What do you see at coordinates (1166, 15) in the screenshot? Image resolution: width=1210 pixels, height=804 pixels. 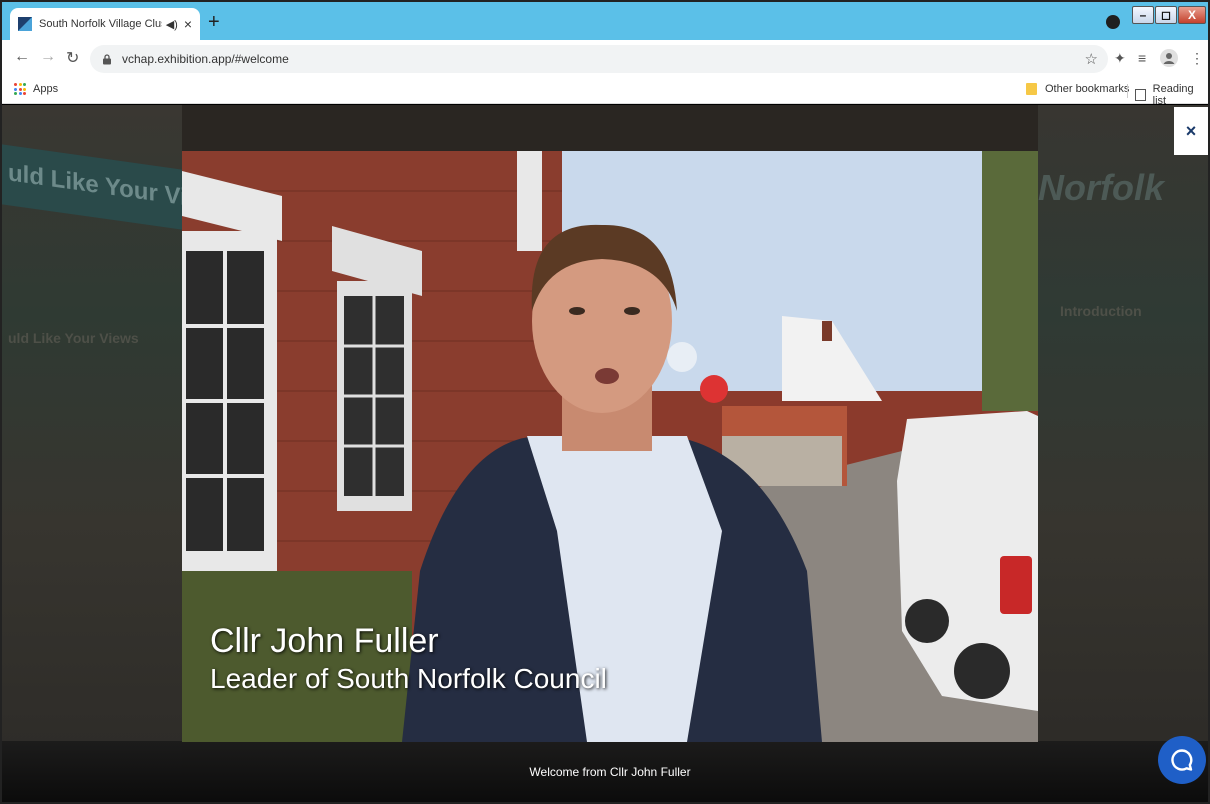 I see `maximize-button: ◻` at bounding box center [1166, 15].